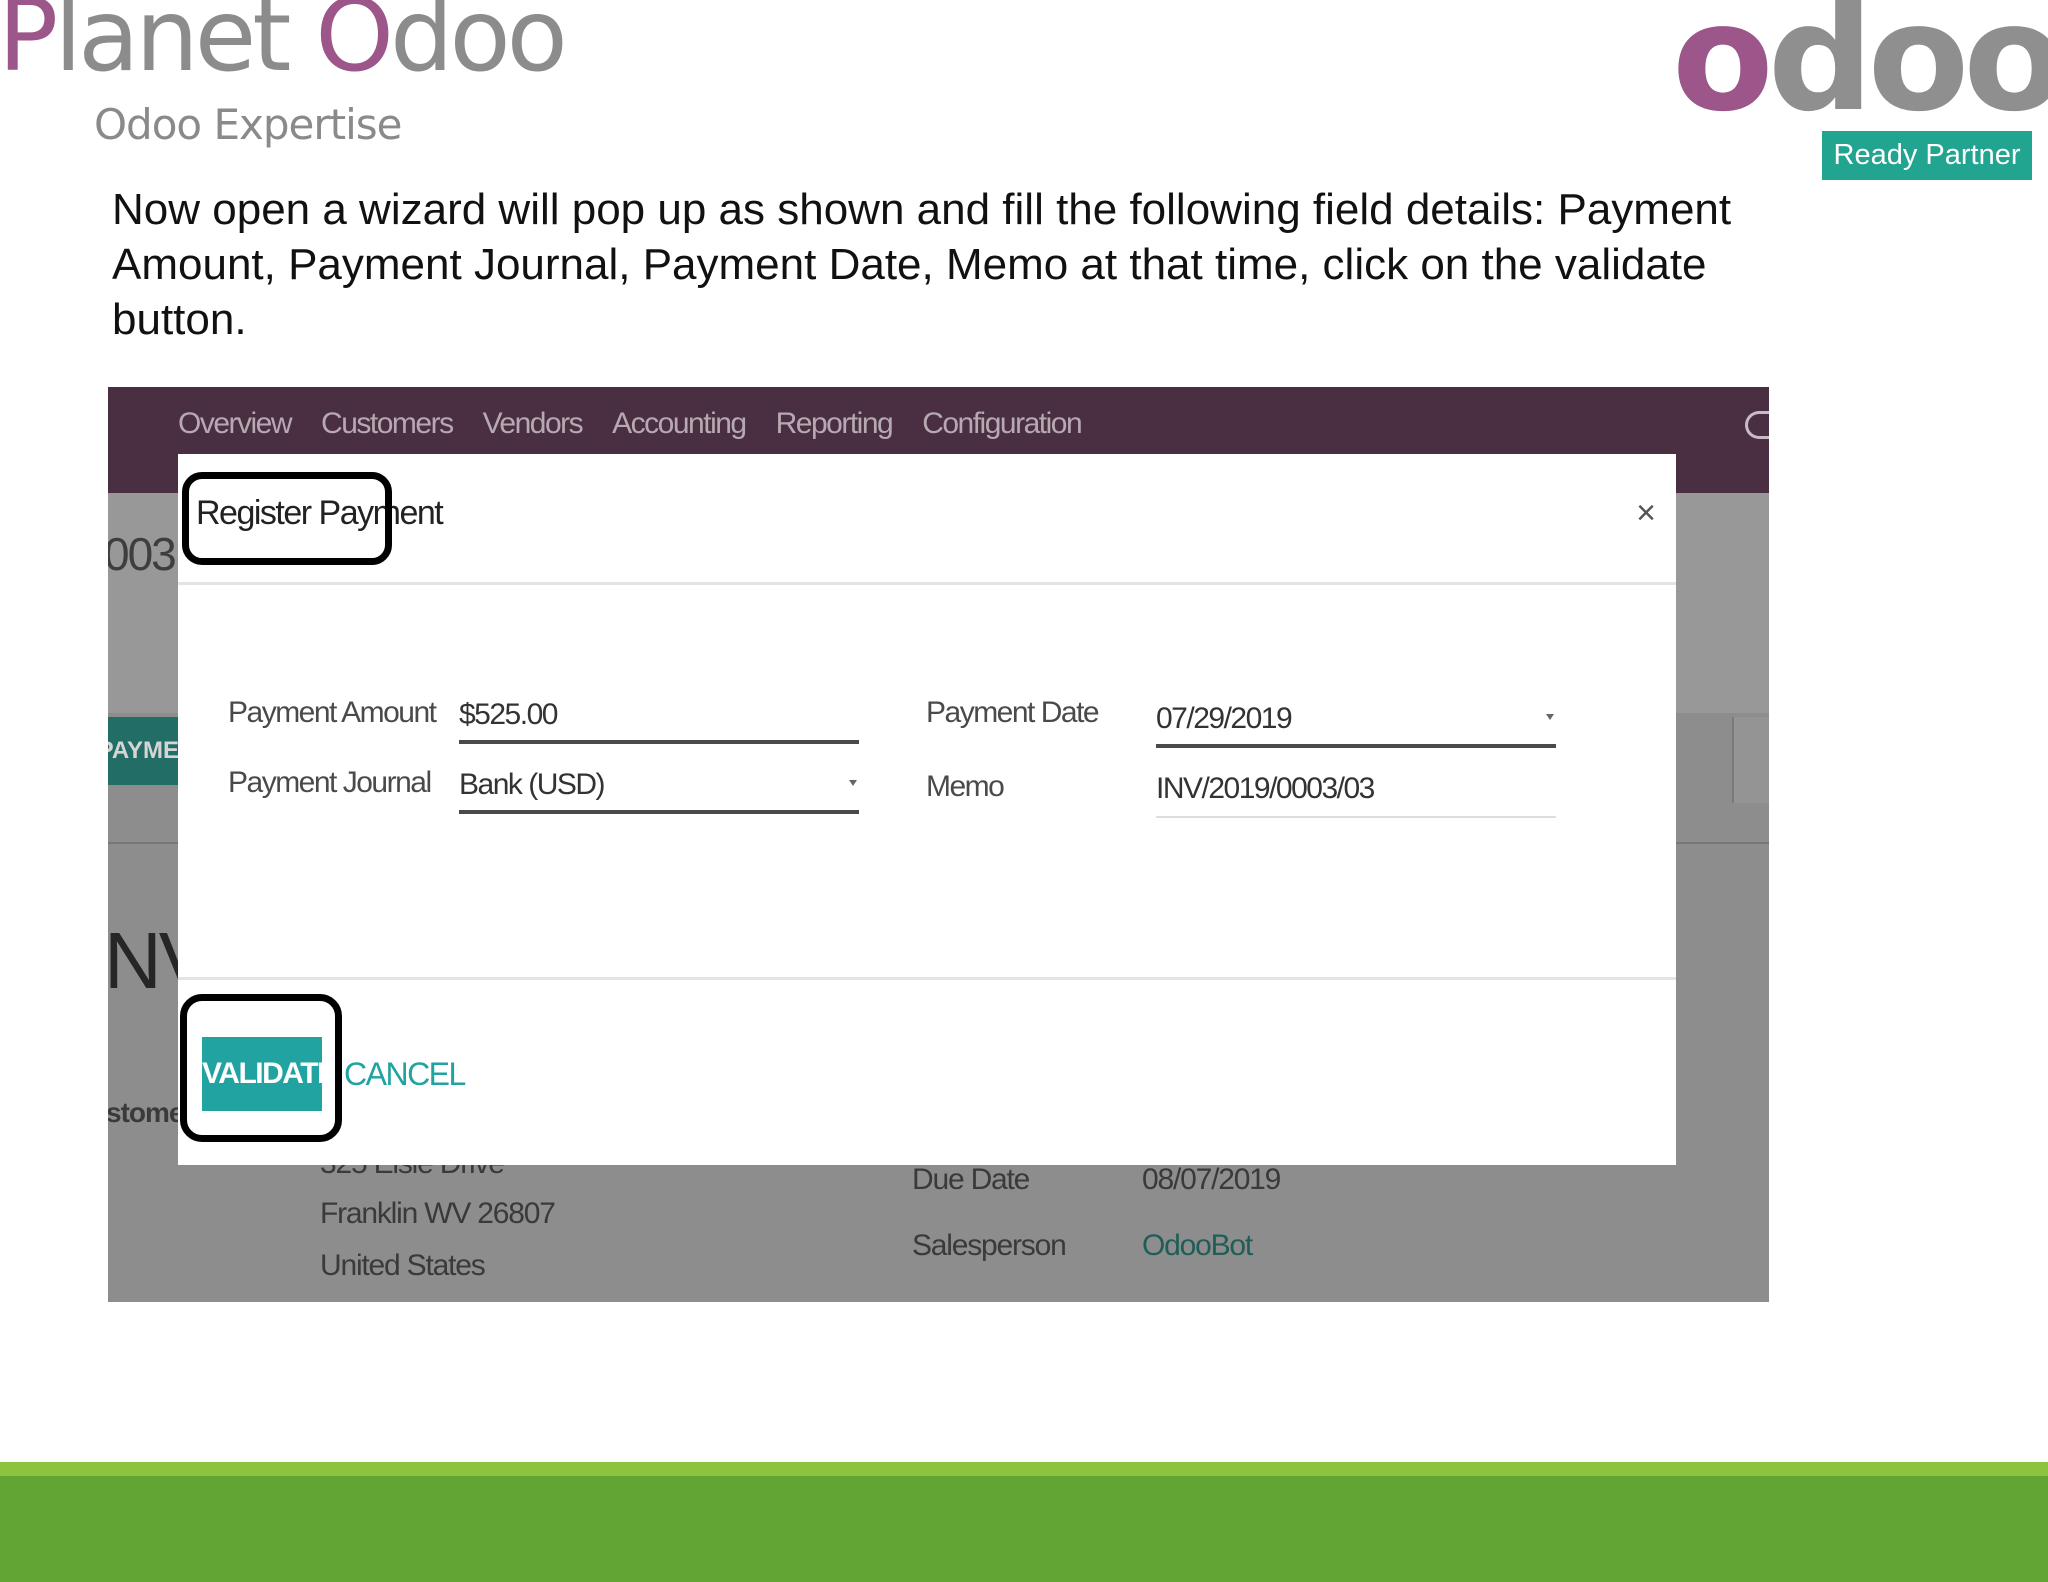 This screenshot has width=2048, height=1582. Describe the element at coordinates (927, 519) in the screenshot. I see `dialog-header: Register Payment ×` at that location.